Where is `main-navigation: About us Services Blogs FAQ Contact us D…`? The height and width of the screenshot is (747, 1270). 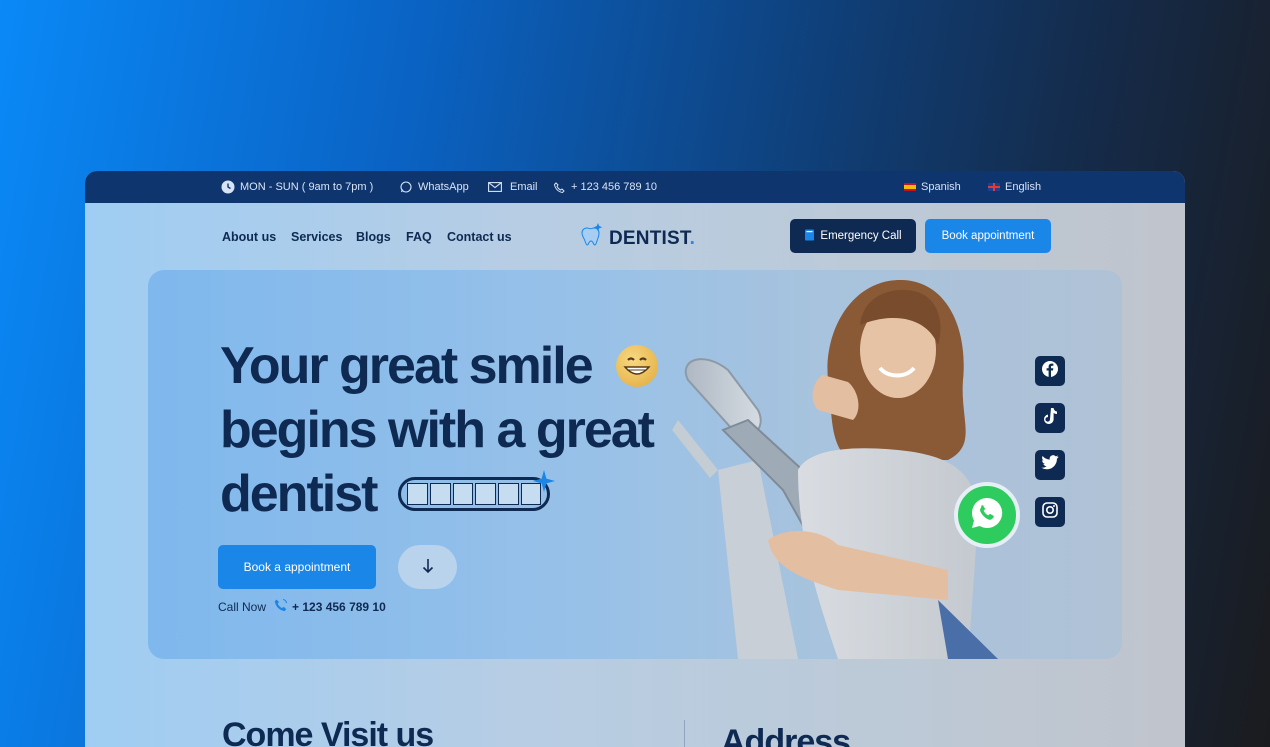
main-navigation: About us Services Blogs FAQ Contact us D… is located at coordinates (635, 236).